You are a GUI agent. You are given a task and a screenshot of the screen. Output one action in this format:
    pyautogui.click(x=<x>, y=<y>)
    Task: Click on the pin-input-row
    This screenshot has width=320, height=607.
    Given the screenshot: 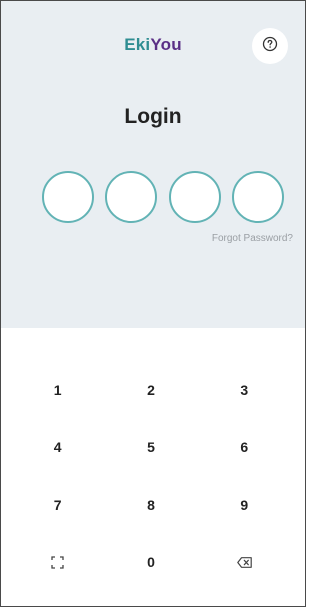 What is the action you would take?
    pyautogui.click(x=163, y=197)
    